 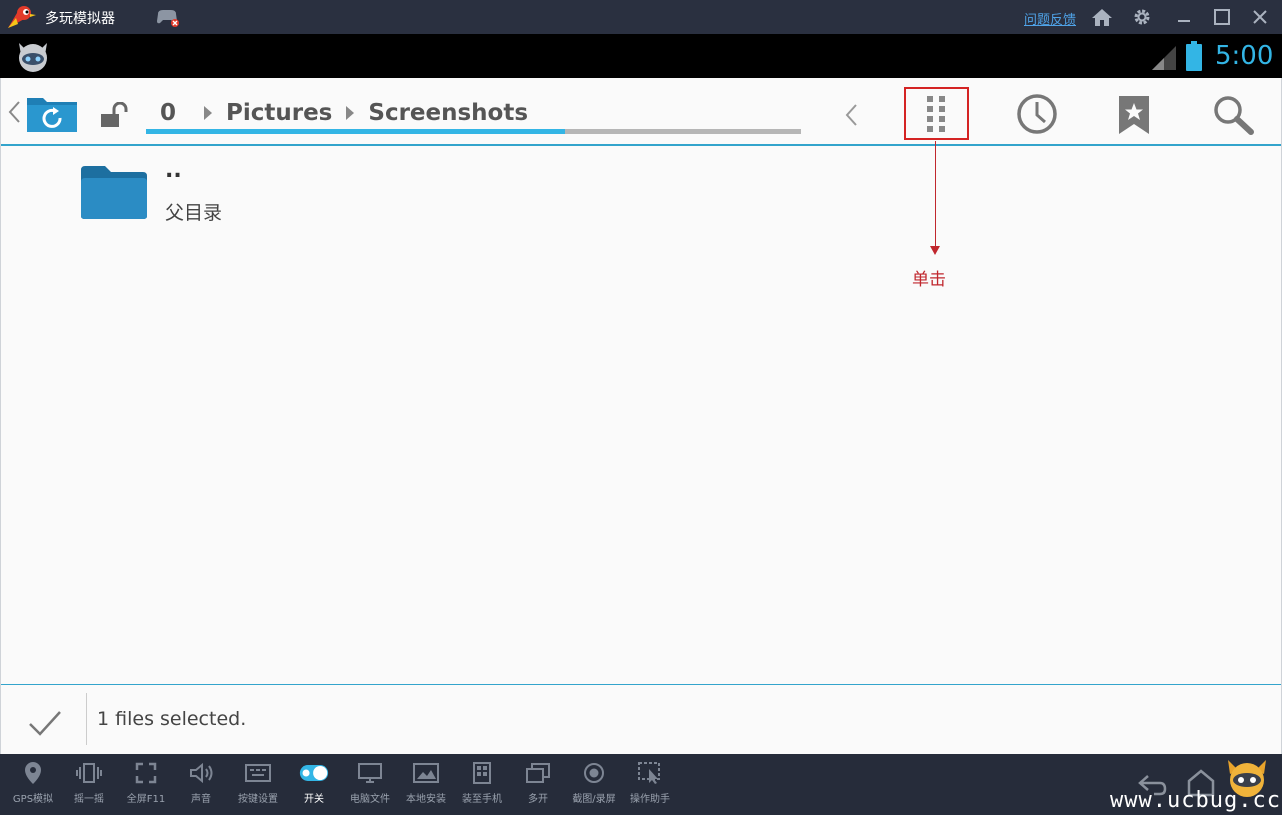 What do you see at coordinates (935, 250) in the screenshot?
I see `annotation-arrow-icon` at bounding box center [935, 250].